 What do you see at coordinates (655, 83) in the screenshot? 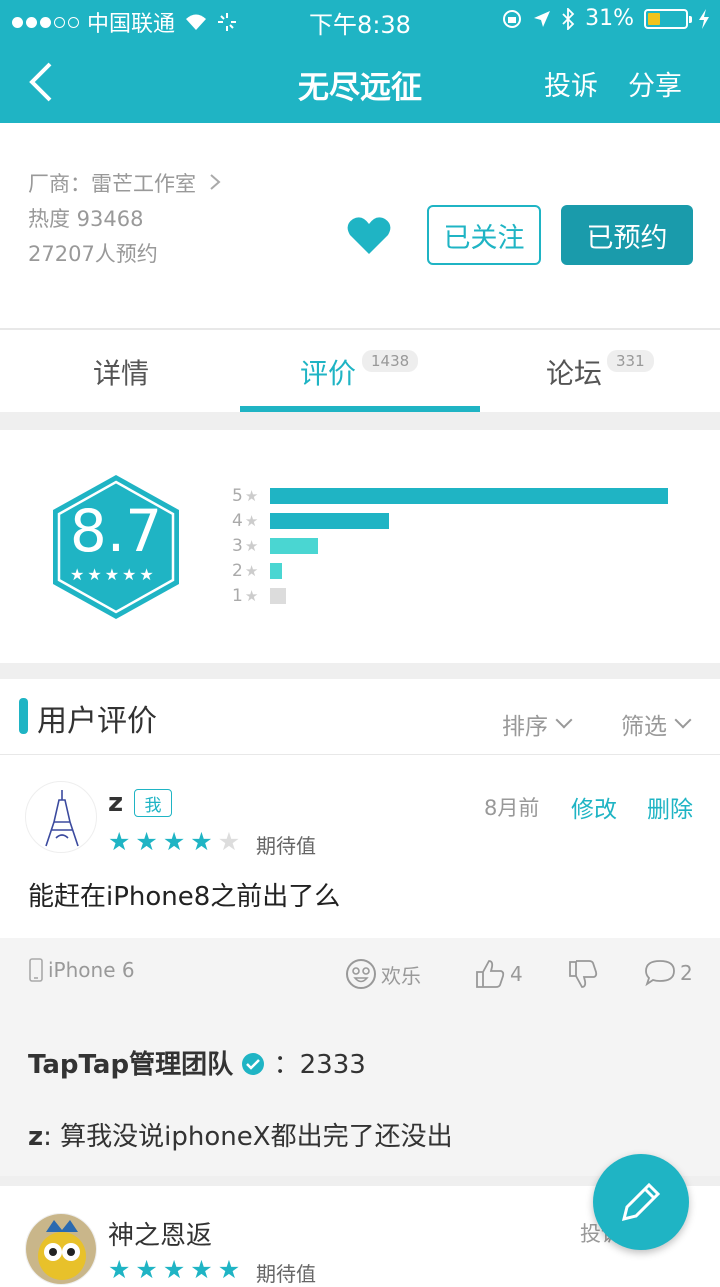
I see `share-button: 分享` at bounding box center [655, 83].